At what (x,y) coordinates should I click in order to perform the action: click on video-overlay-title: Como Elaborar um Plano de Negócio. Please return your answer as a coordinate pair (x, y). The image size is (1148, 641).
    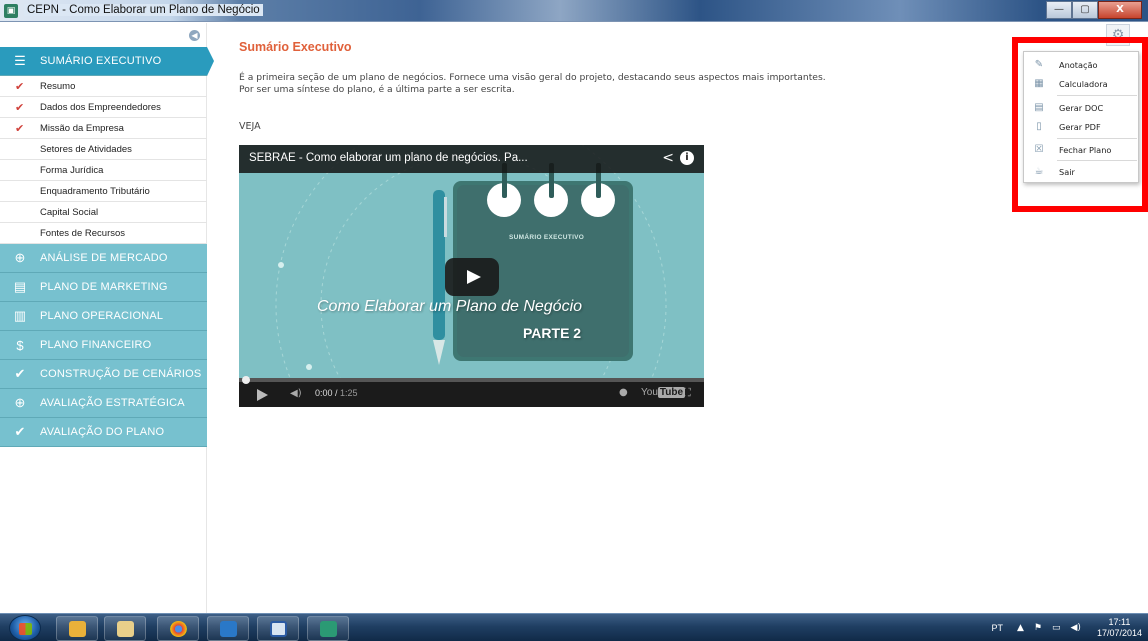
    Looking at the image, I should click on (450, 306).